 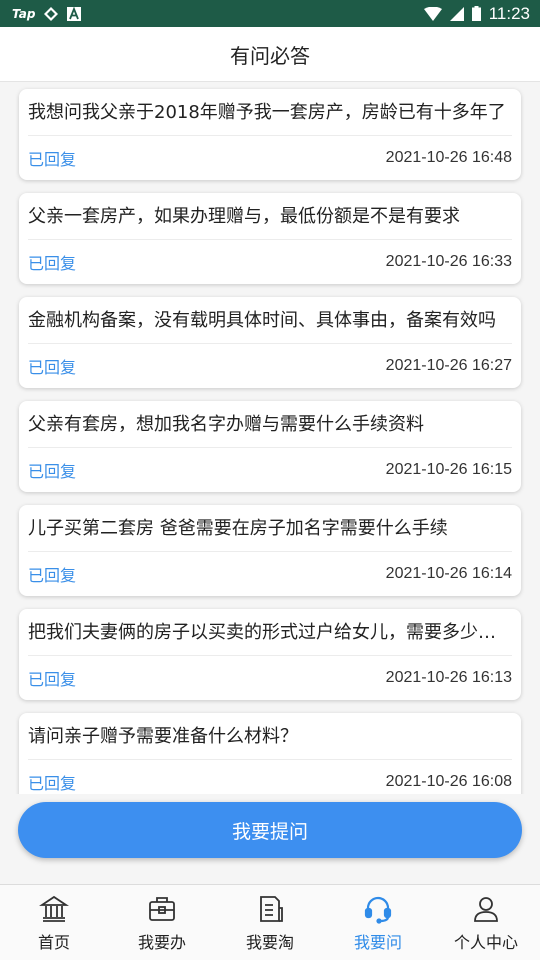 I want to click on tab-profile: 个人中心, so click(x=486, y=922).